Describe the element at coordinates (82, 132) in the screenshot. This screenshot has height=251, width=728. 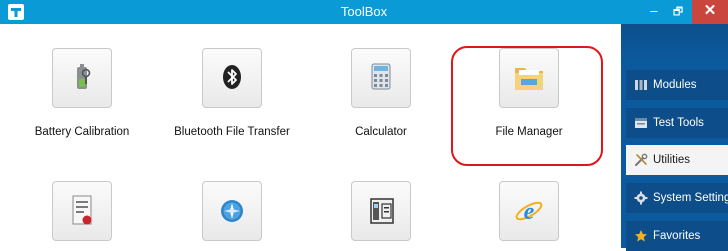
I see `tool-label: Battery Calibration` at that location.